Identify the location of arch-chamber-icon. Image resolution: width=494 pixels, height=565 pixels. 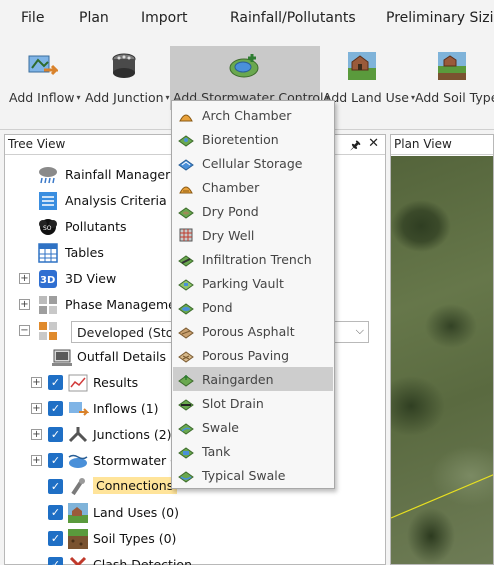
(186, 118).